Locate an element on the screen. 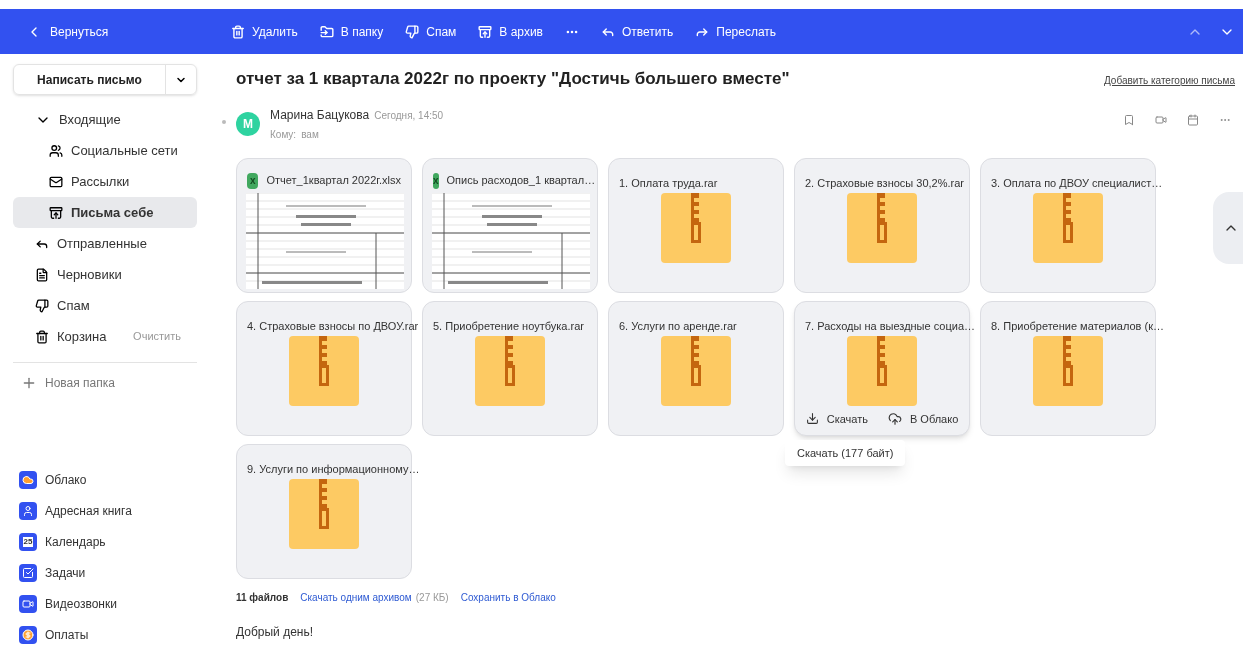 The width and height of the screenshot is (1243, 647). app-link: Видеозвонки is located at coordinates (108, 604).